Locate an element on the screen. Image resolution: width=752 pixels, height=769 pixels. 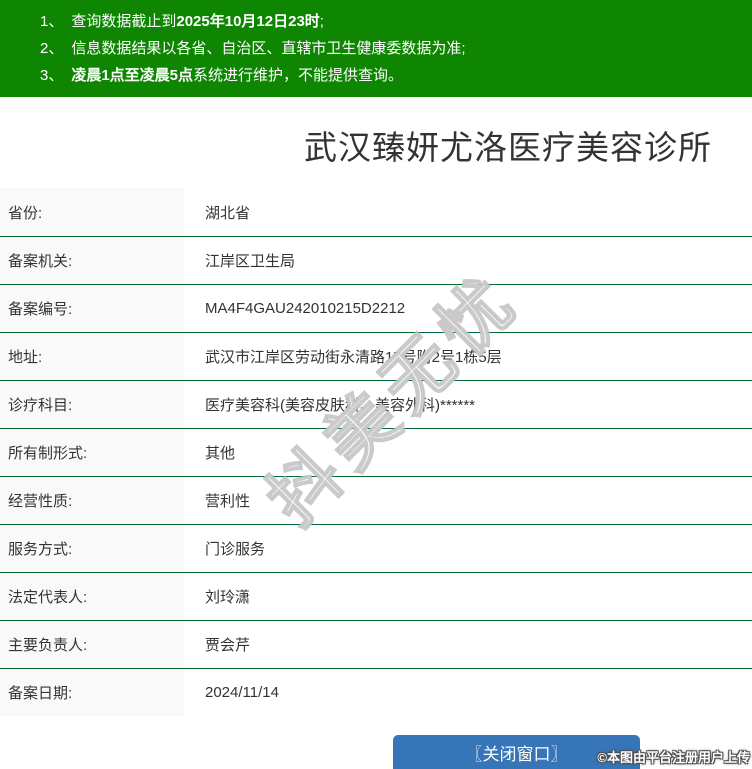
table-row-address: 地址: 武汉市江岸区劳动街永清路17号附2号1栋5层 is located at coordinates (376, 356).